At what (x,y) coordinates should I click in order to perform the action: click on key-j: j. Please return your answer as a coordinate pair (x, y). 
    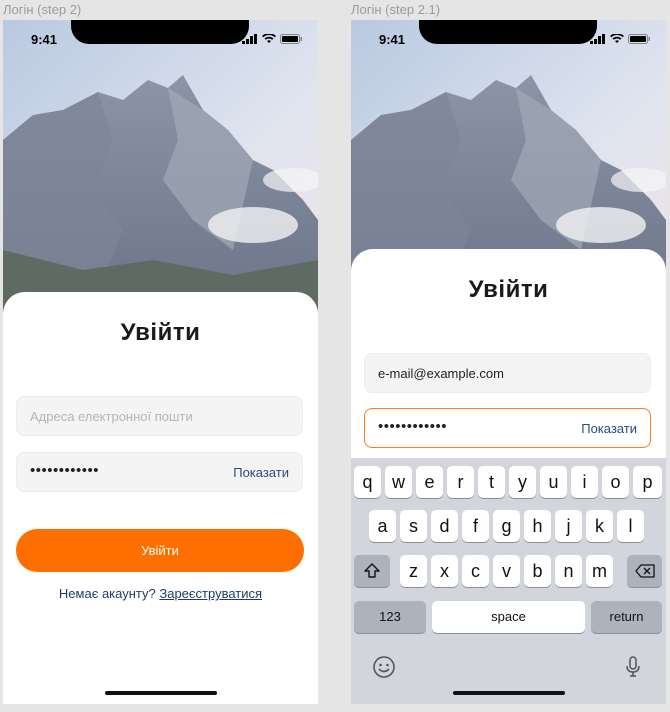
    Looking at the image, I should click on (568, 526).